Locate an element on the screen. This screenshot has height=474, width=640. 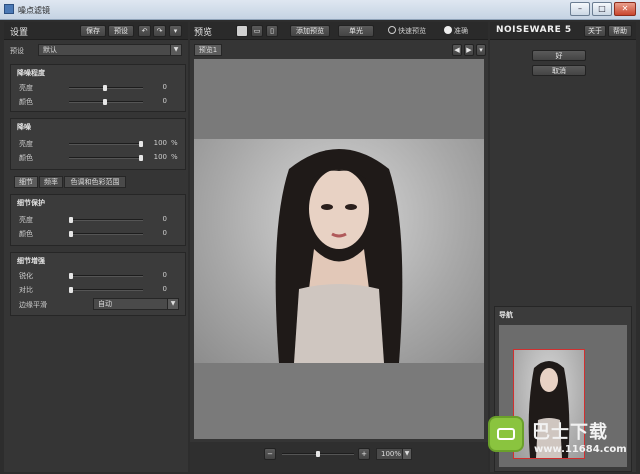
noise-level-color-slider is located at coordinates (106, 102).